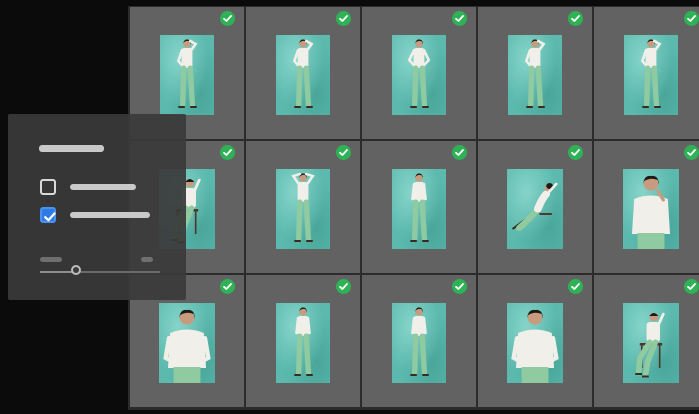  I want to click on panel-title-placeholder, so click(71, 148).